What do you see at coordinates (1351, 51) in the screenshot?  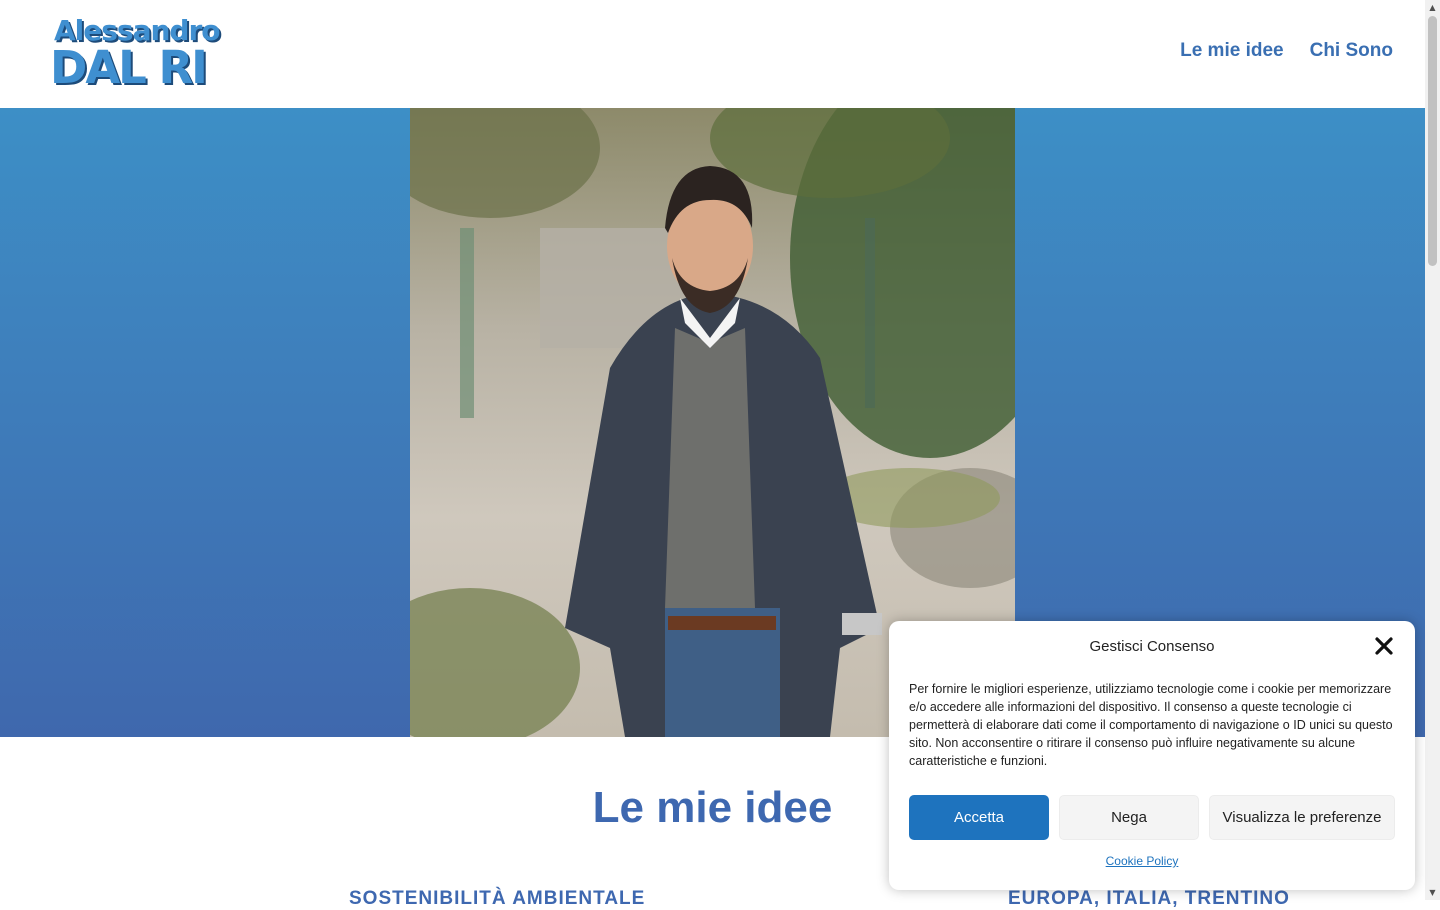 I see `nav-link-chi-sono: Chi Sono` at bounding box center [1351, 51].